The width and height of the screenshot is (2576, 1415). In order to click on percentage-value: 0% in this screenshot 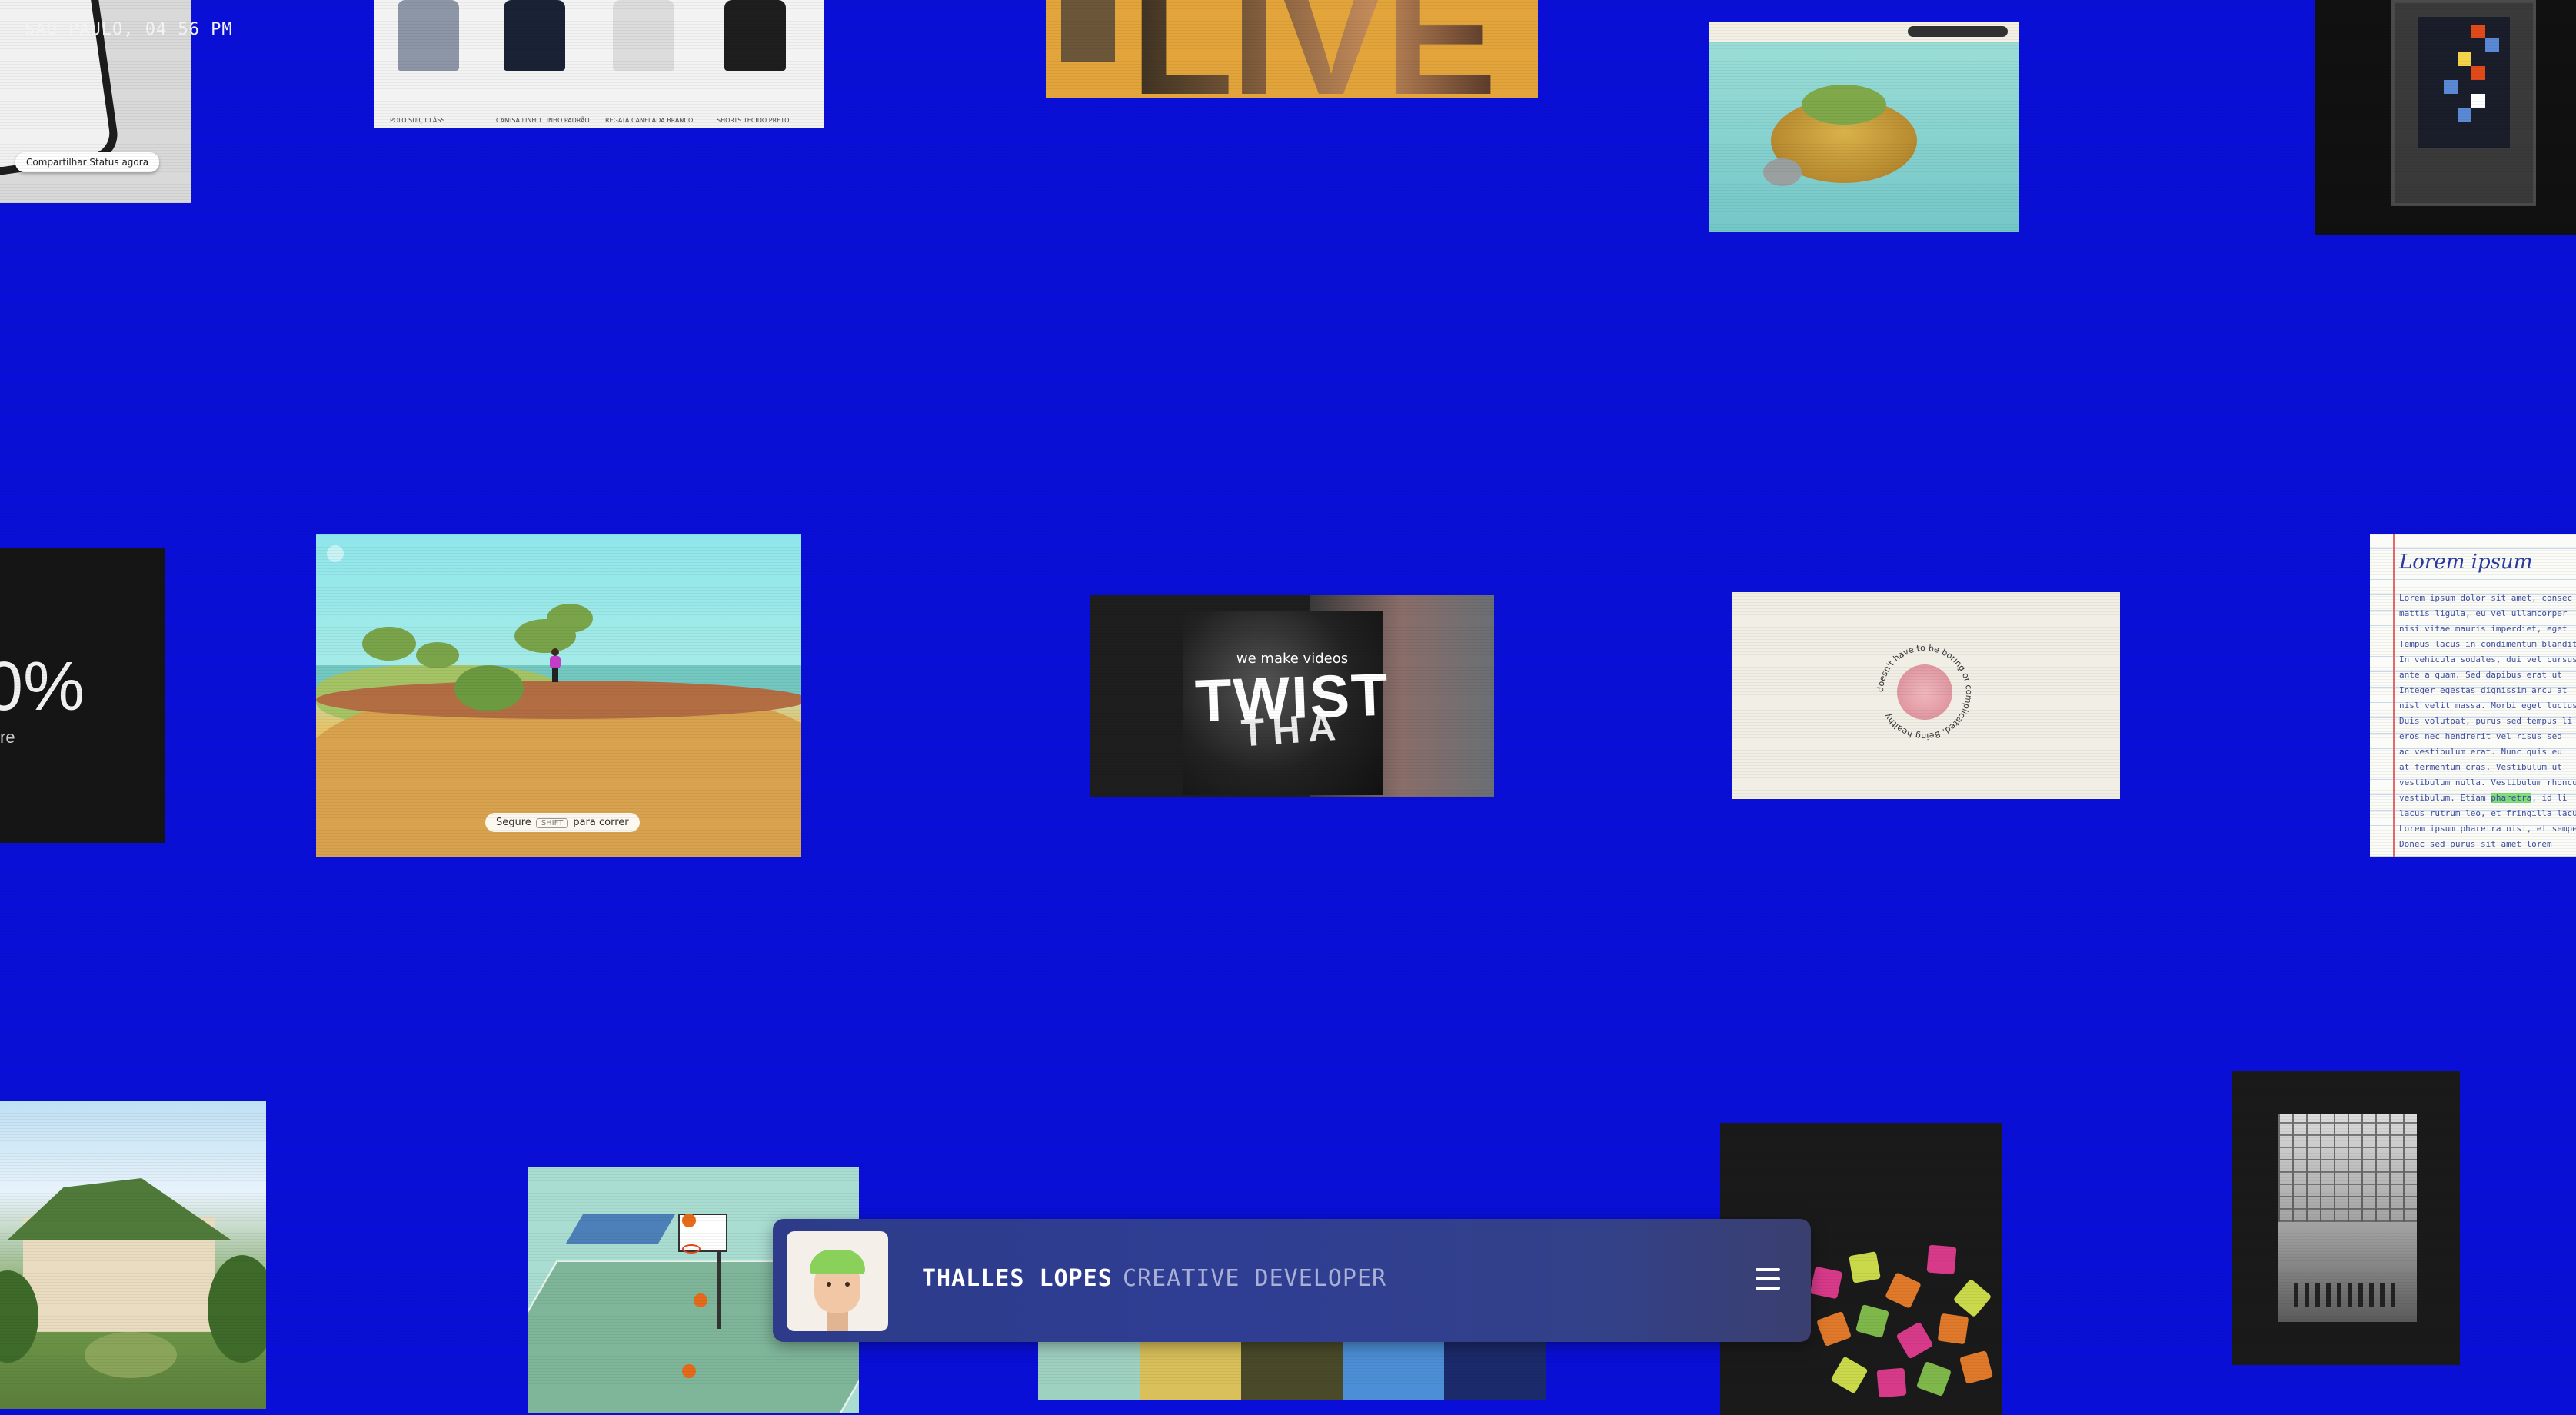, I will do `click(42, 686)`.